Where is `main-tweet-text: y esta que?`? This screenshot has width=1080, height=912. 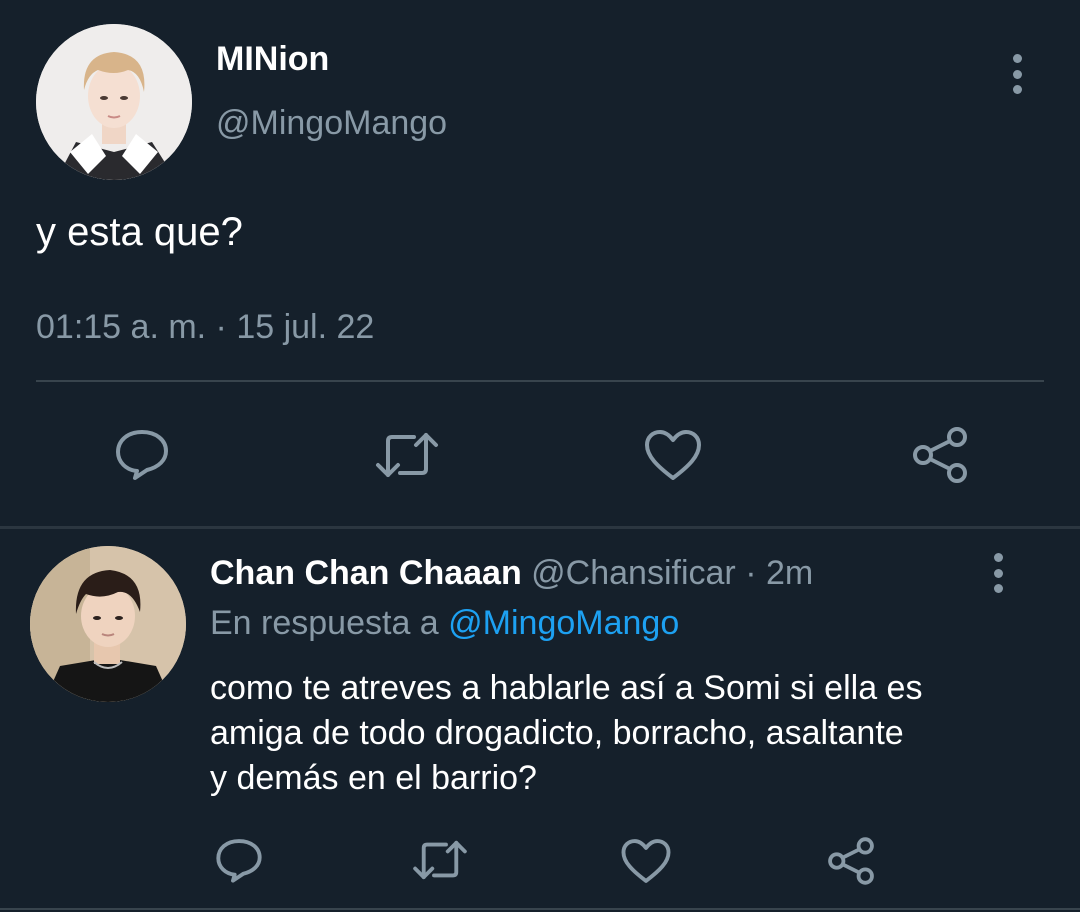 main-tweet-text: y esta que? is located at coordinates (139, 232).